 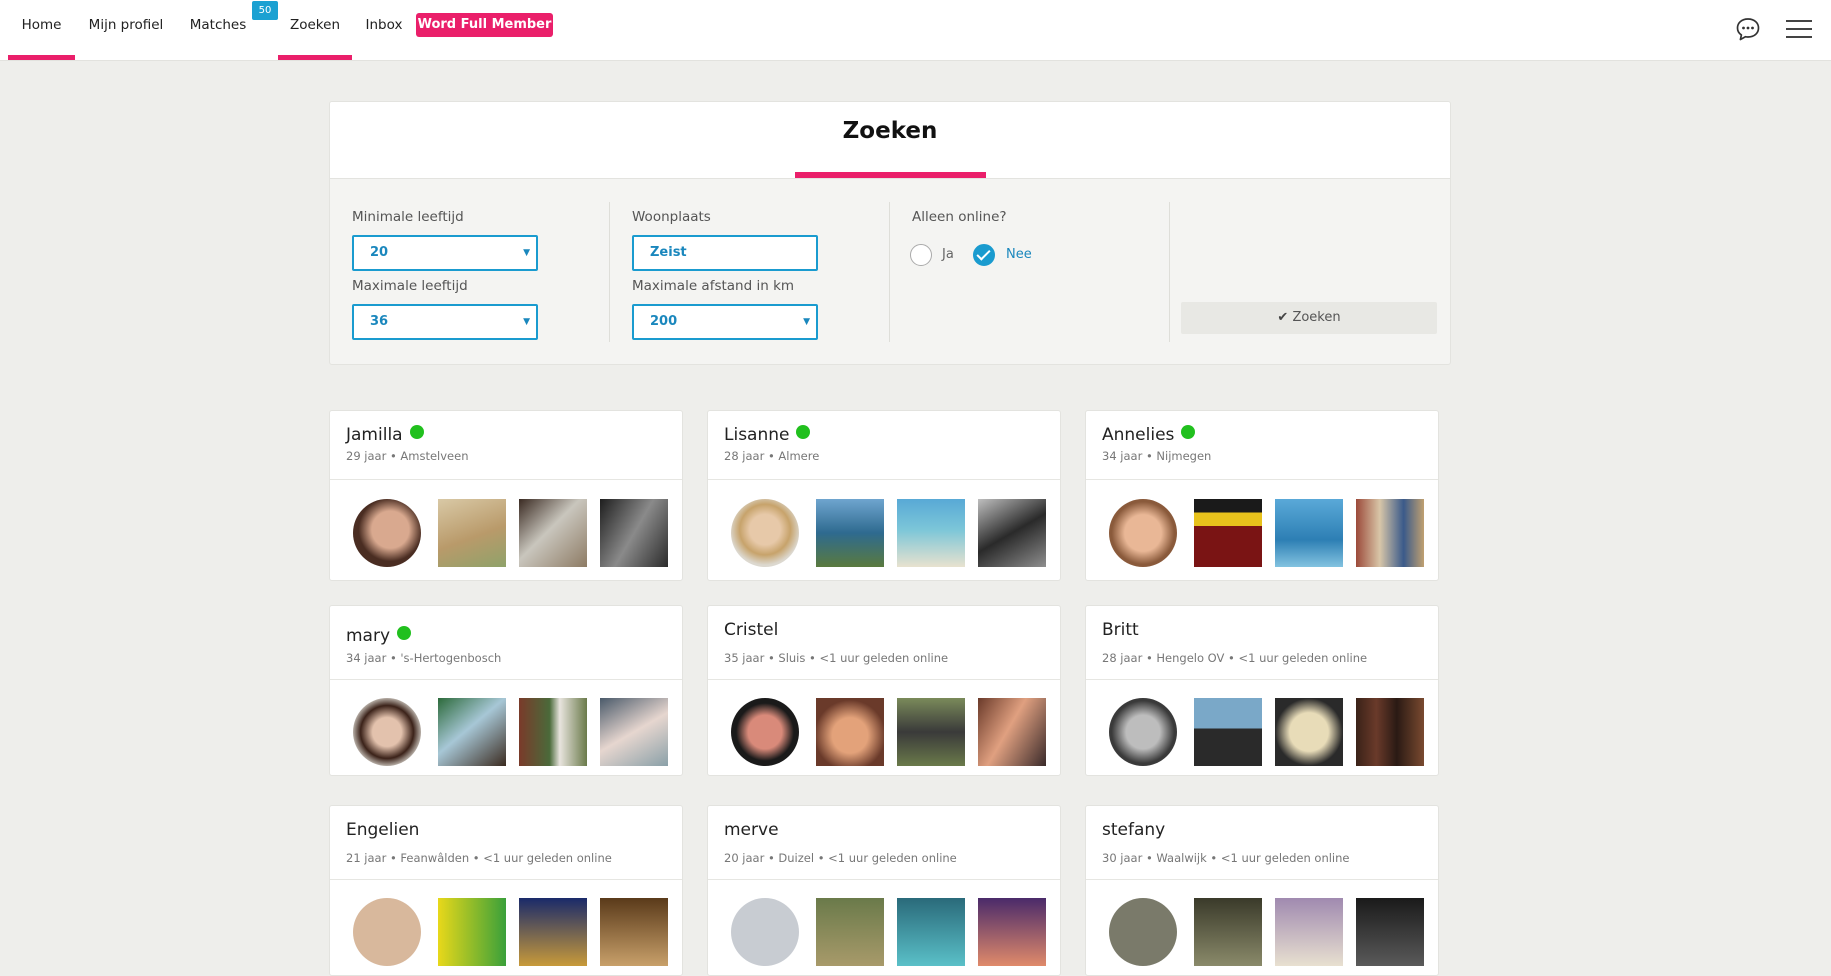 I want to click on distance-select: 200 ▼, so click(x=725, y=322).